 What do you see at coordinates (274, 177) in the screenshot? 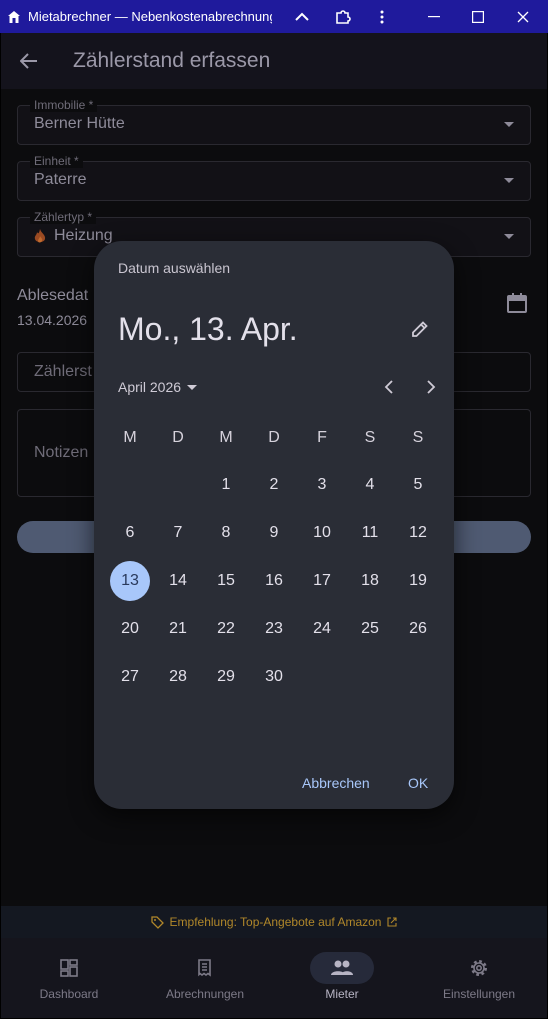
I see `einheit-select: Einheit * Paterre` at bounding box center [274, 177].